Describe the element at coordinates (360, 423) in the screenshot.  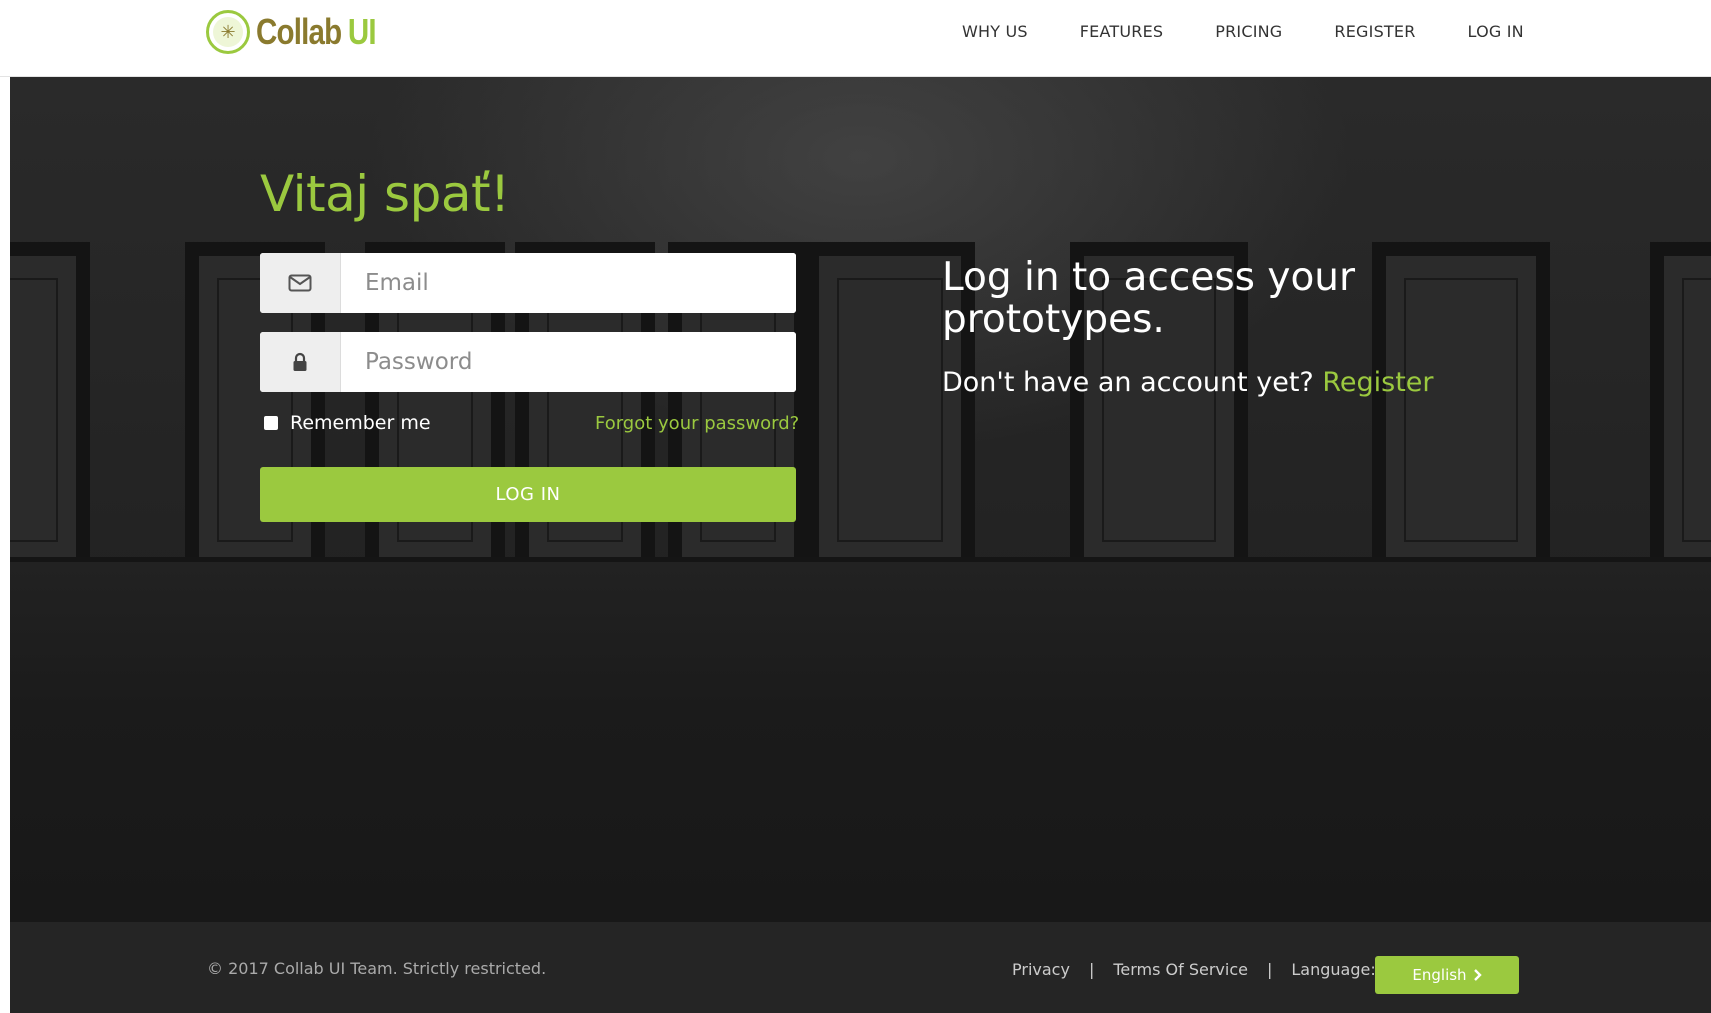
I see `remember-me-label: Remember me` at that location.